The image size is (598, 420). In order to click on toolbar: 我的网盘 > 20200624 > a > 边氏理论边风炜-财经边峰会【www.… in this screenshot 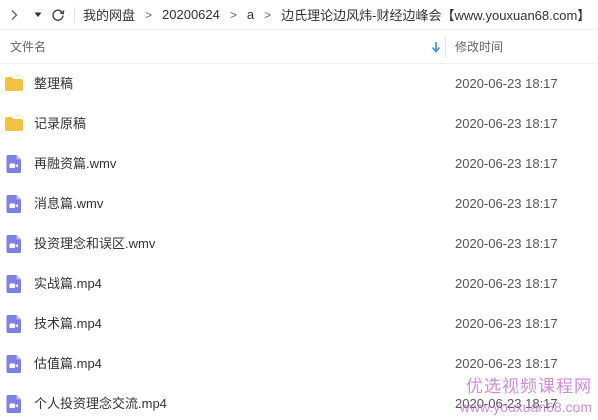, I will do `click(299, 15)`.